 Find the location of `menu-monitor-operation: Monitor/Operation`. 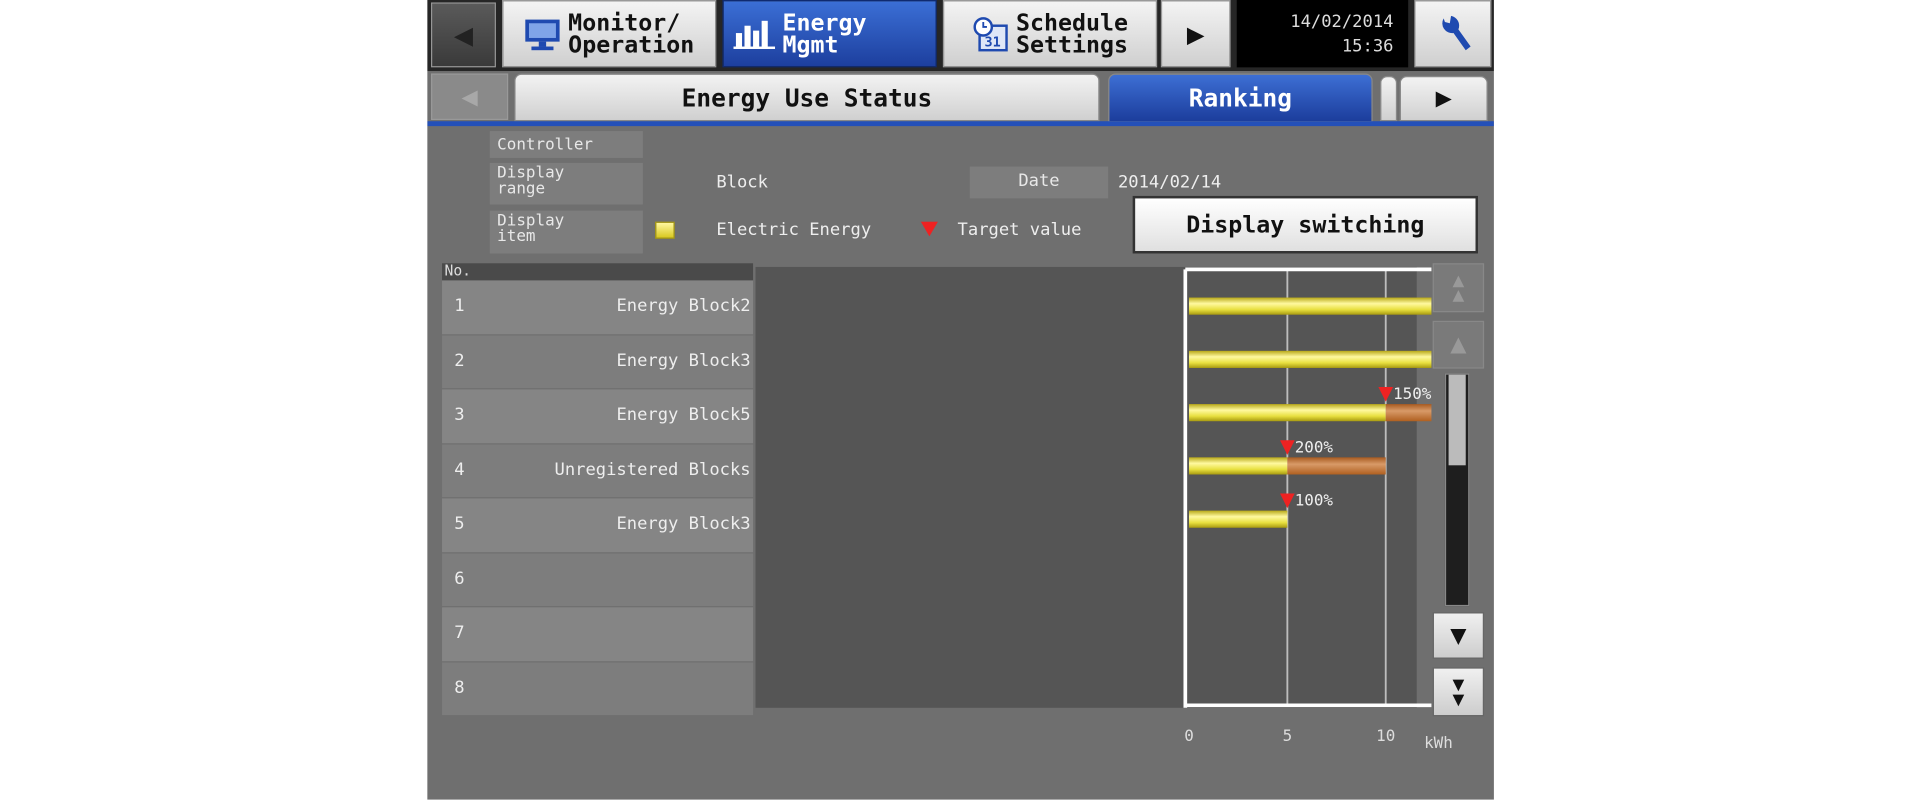

menu-monitor-operation: Monitor/Operation is located at coordinates (609, 34).